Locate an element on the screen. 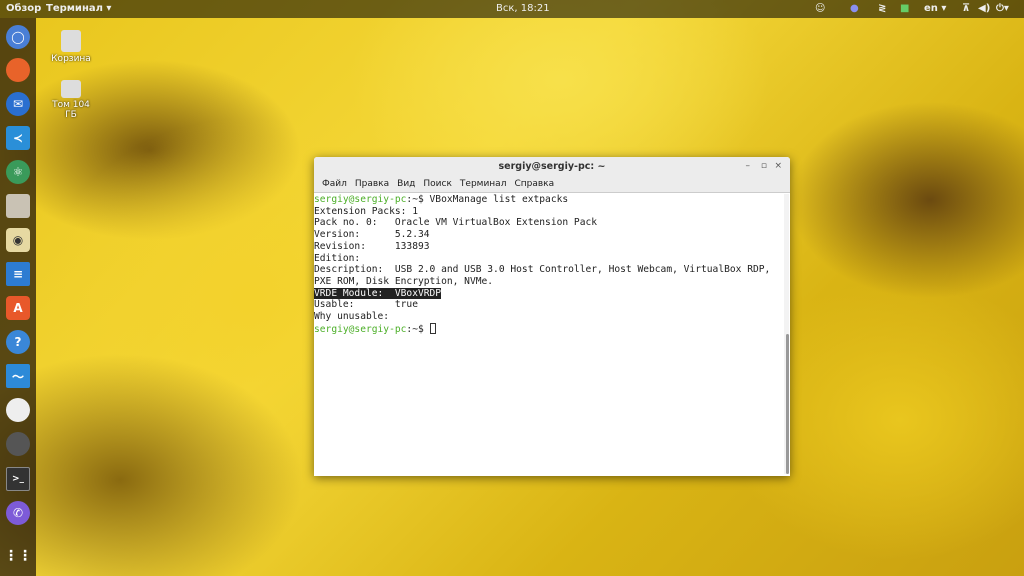  window-title: sergiy@sergiy-pc: ~ is located at coordinates (552, 166).